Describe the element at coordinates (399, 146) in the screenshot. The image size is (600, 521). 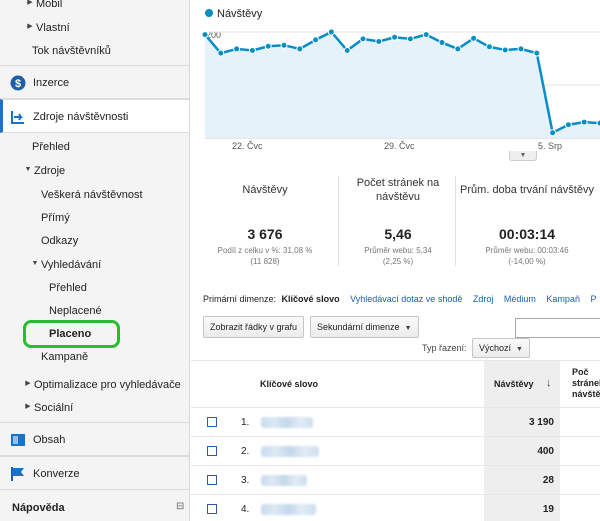
I see `x-tick-label: 29. Čvc` at that location.